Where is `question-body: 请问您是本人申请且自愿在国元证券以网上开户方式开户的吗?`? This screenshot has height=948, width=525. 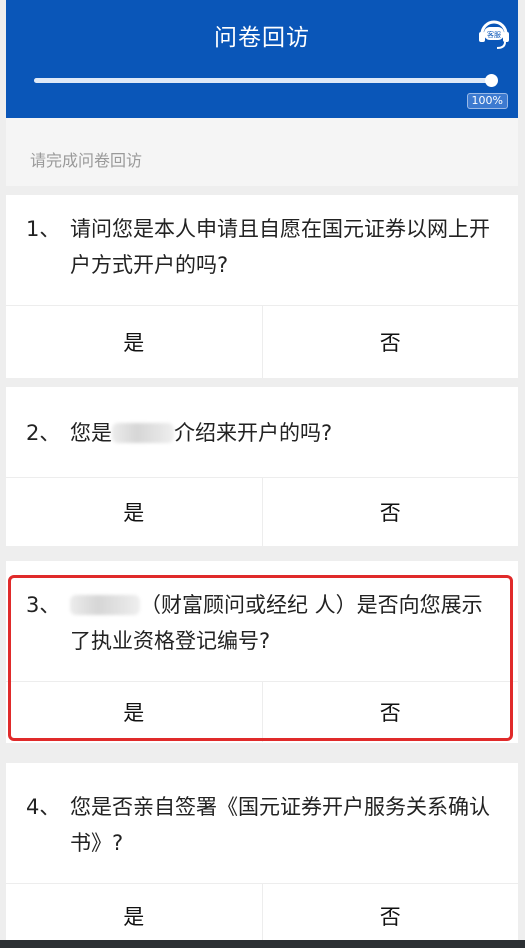
question-body: 请问您是本人申请且自愿在国元证券以网上开户方式开户的吗? is located at coordinates (280, 247).